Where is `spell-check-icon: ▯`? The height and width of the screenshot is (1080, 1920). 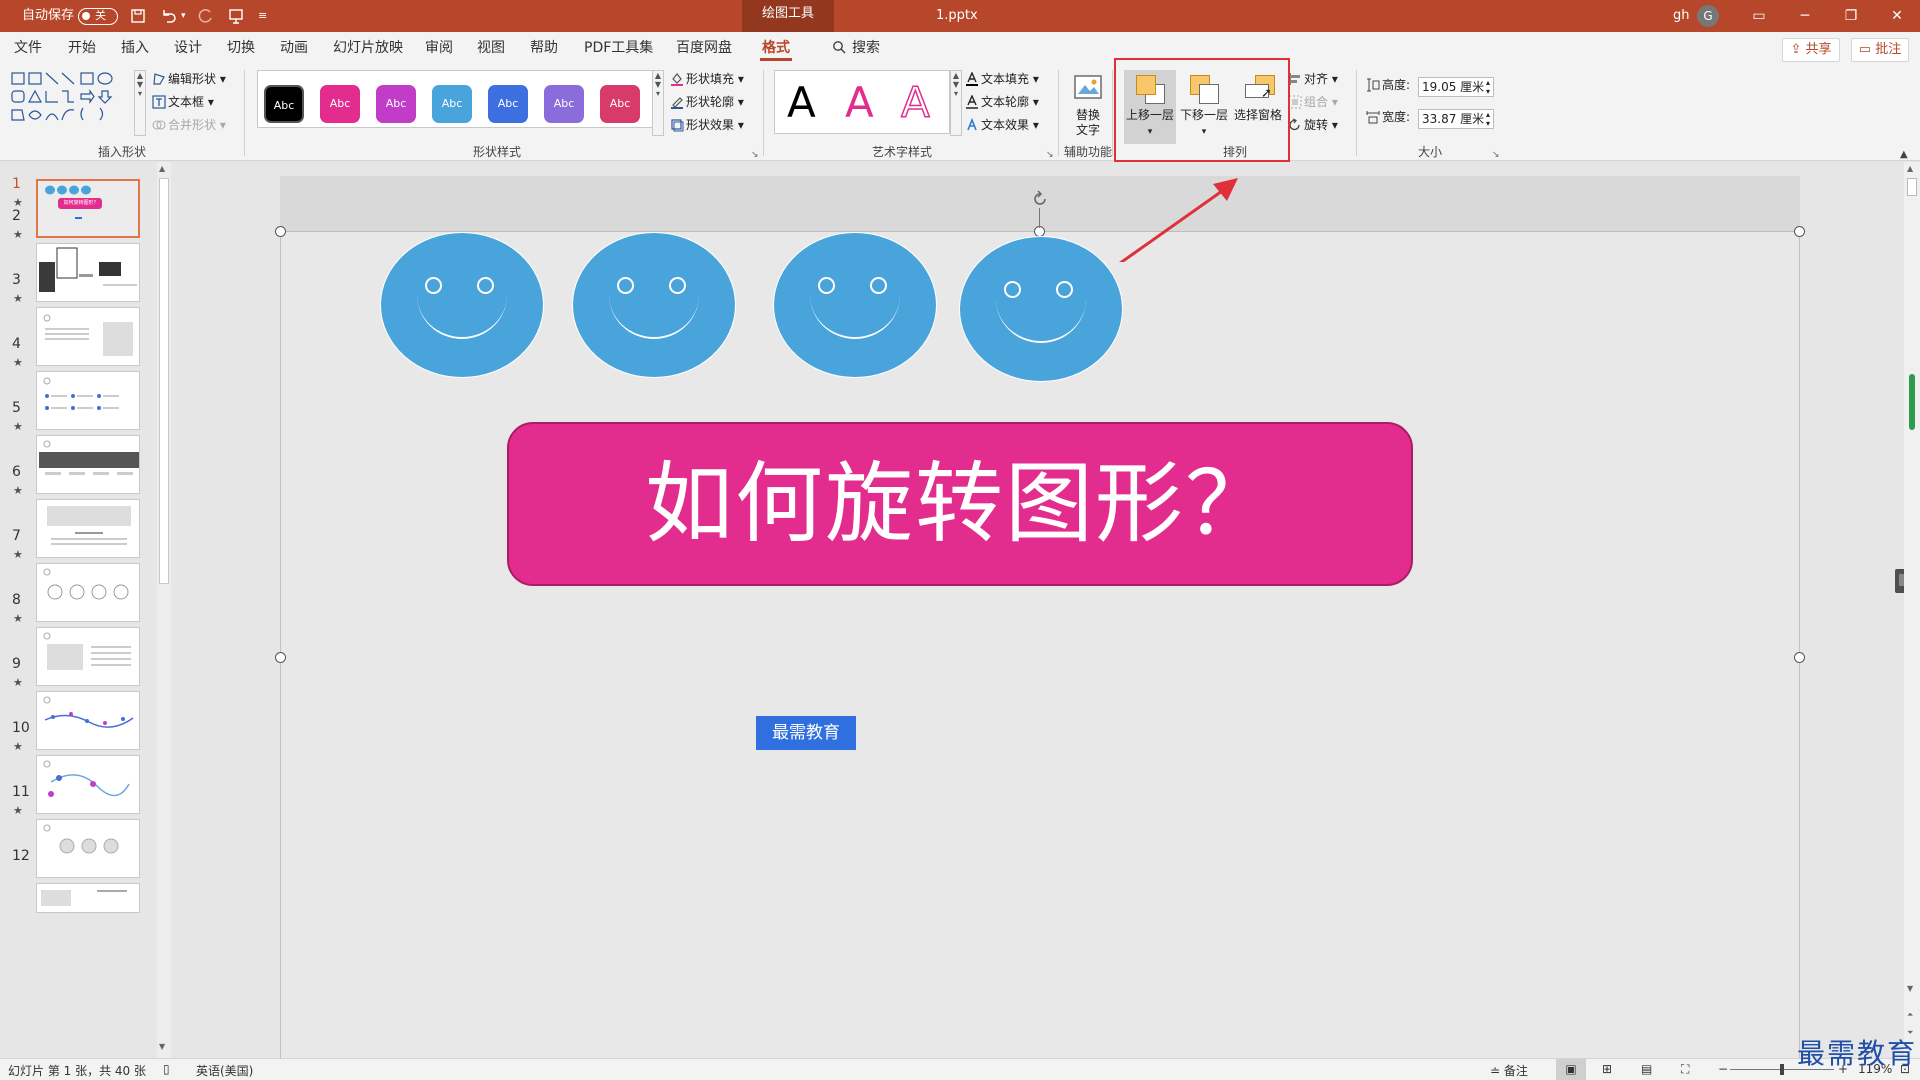
spell-check-icon: ▯ is located at coordinates (166, 1069).